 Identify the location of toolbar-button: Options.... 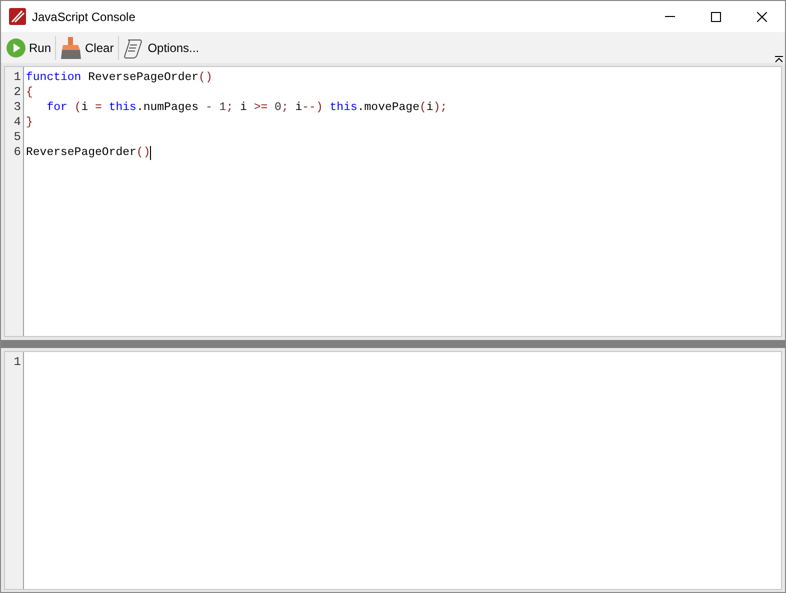
(161, 48).